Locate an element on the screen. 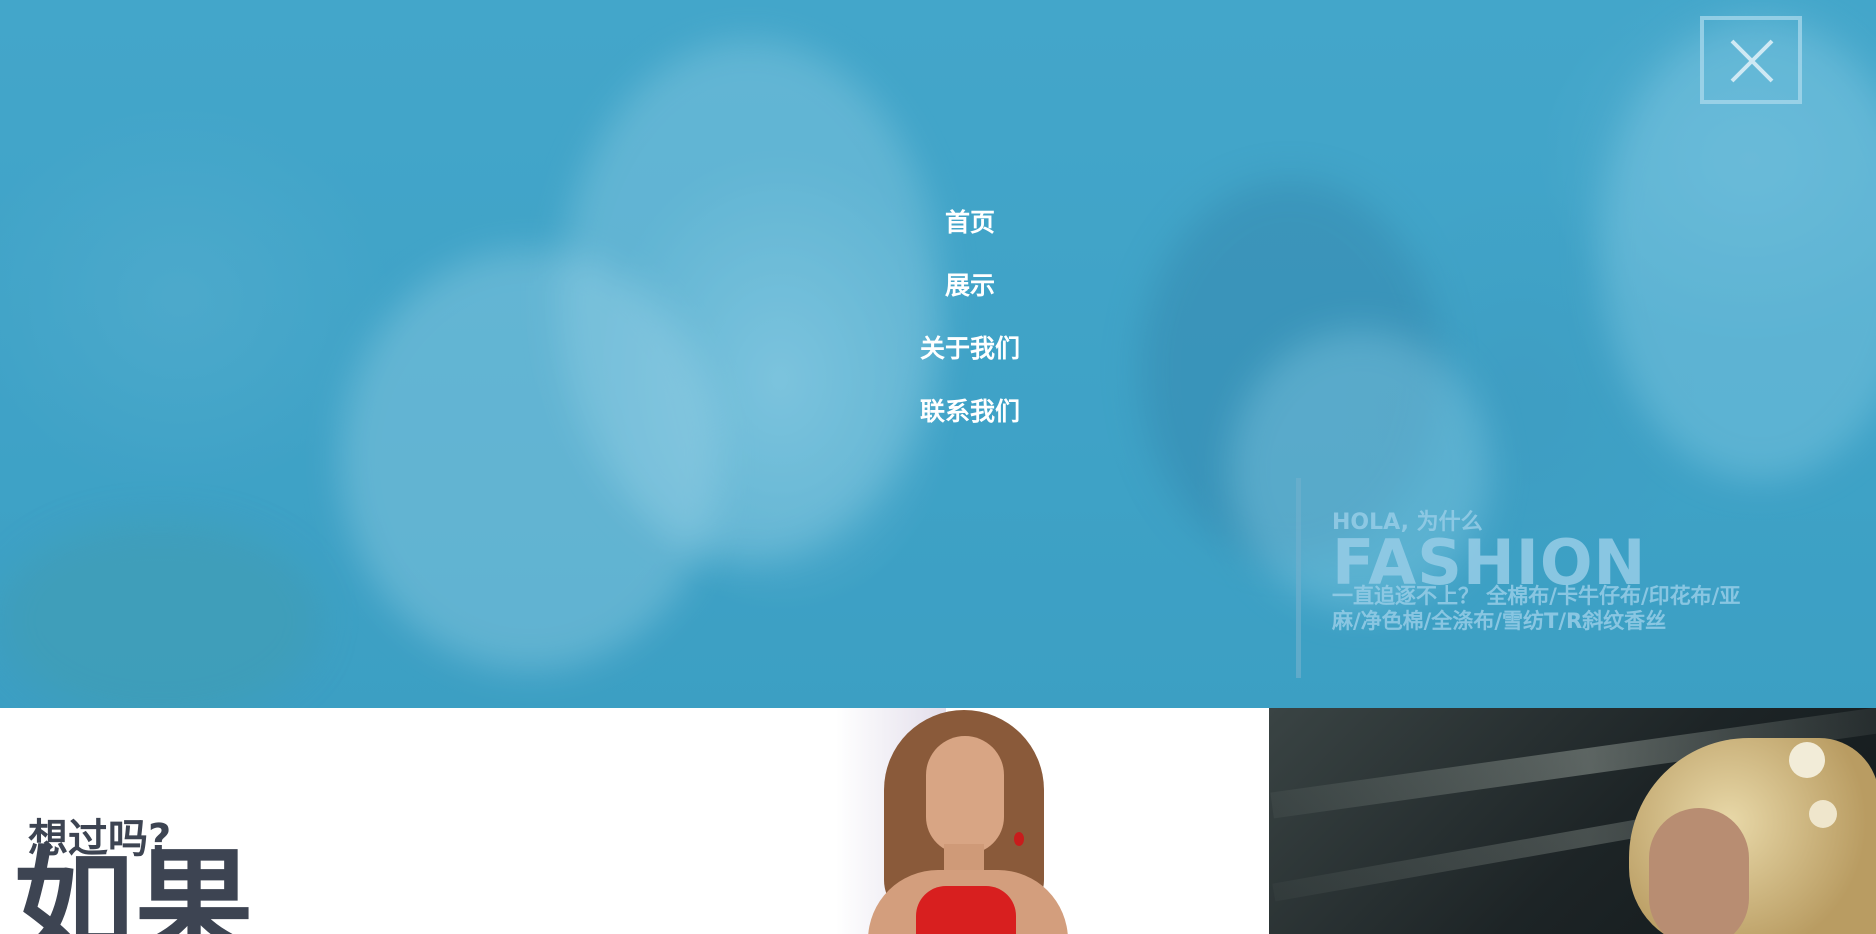 Image resolution: width=1876 pixels, height=934 pixels. close-icon is located at coordinates (1752, 61).